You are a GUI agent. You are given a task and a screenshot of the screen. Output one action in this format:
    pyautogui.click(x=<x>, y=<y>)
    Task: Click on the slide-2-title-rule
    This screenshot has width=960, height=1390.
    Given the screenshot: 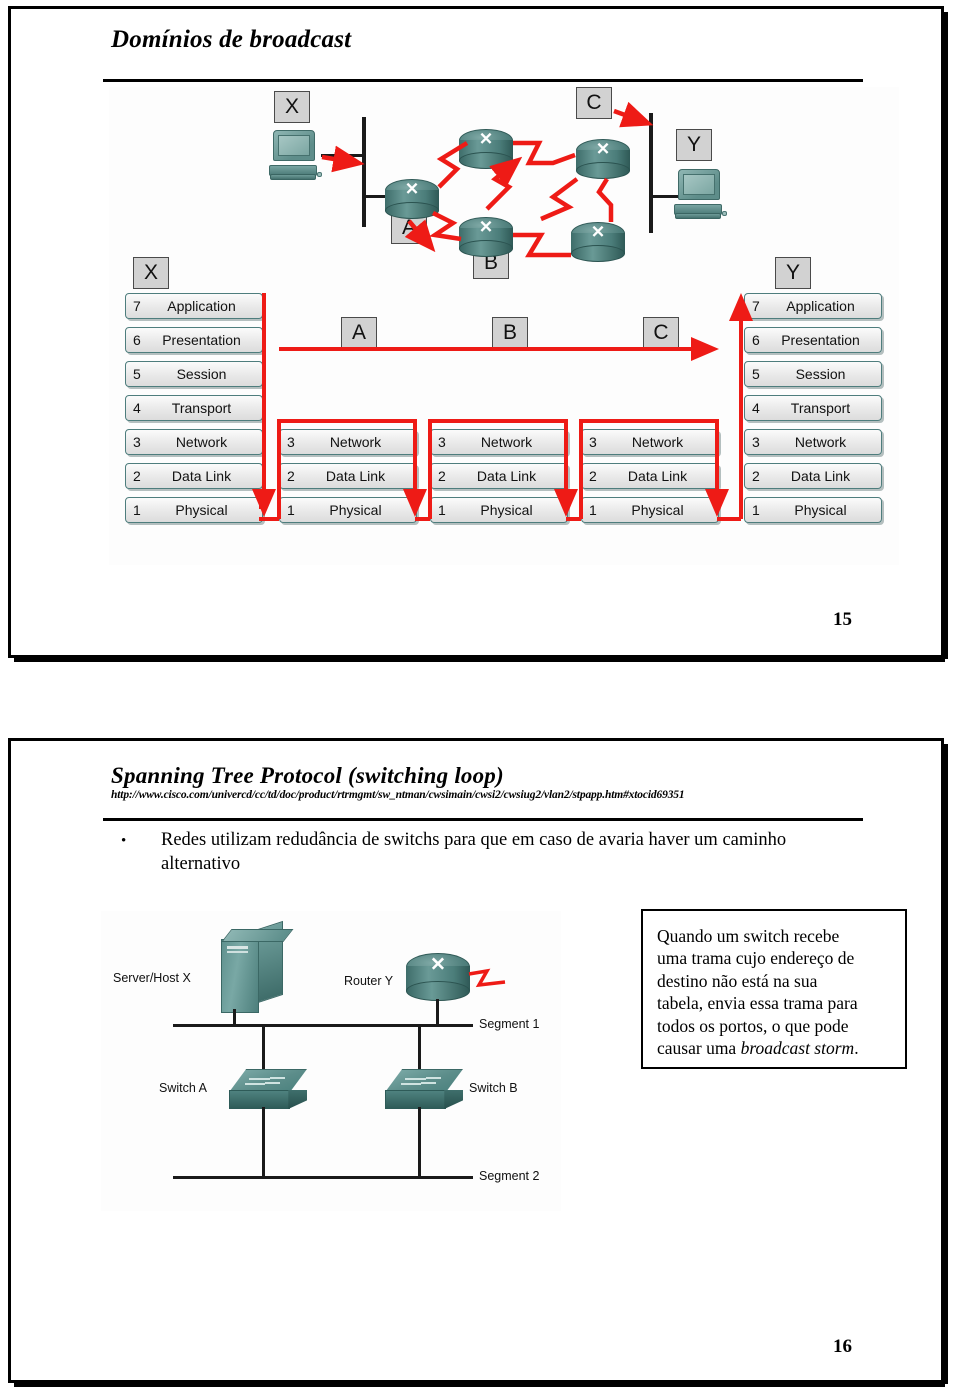 What is the action you would take?
    pyautogui.click(x=483, y=819)
    